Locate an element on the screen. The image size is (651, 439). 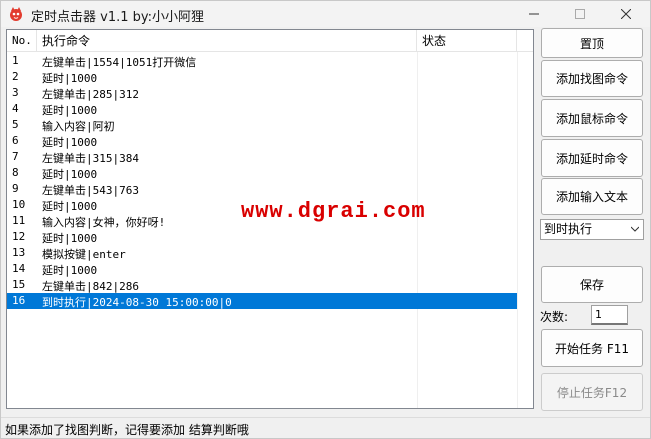
row-command-cell: 左键单击|315|384 is located at coordinates (90, 158).